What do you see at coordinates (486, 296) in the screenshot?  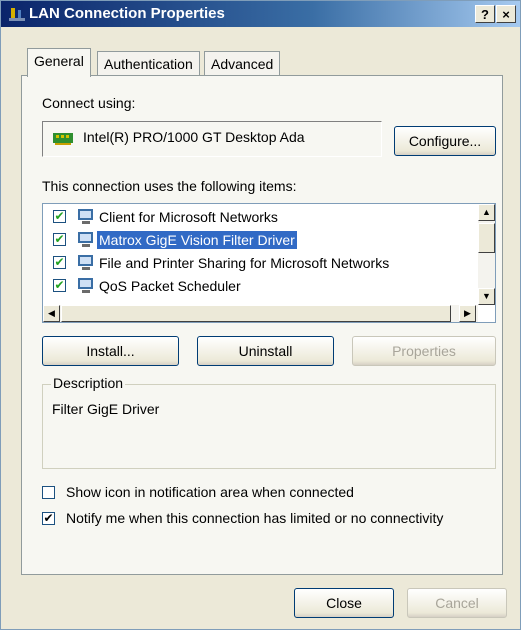 I see `scroll-down-icon: ▼` at bounding box center [486, 296].